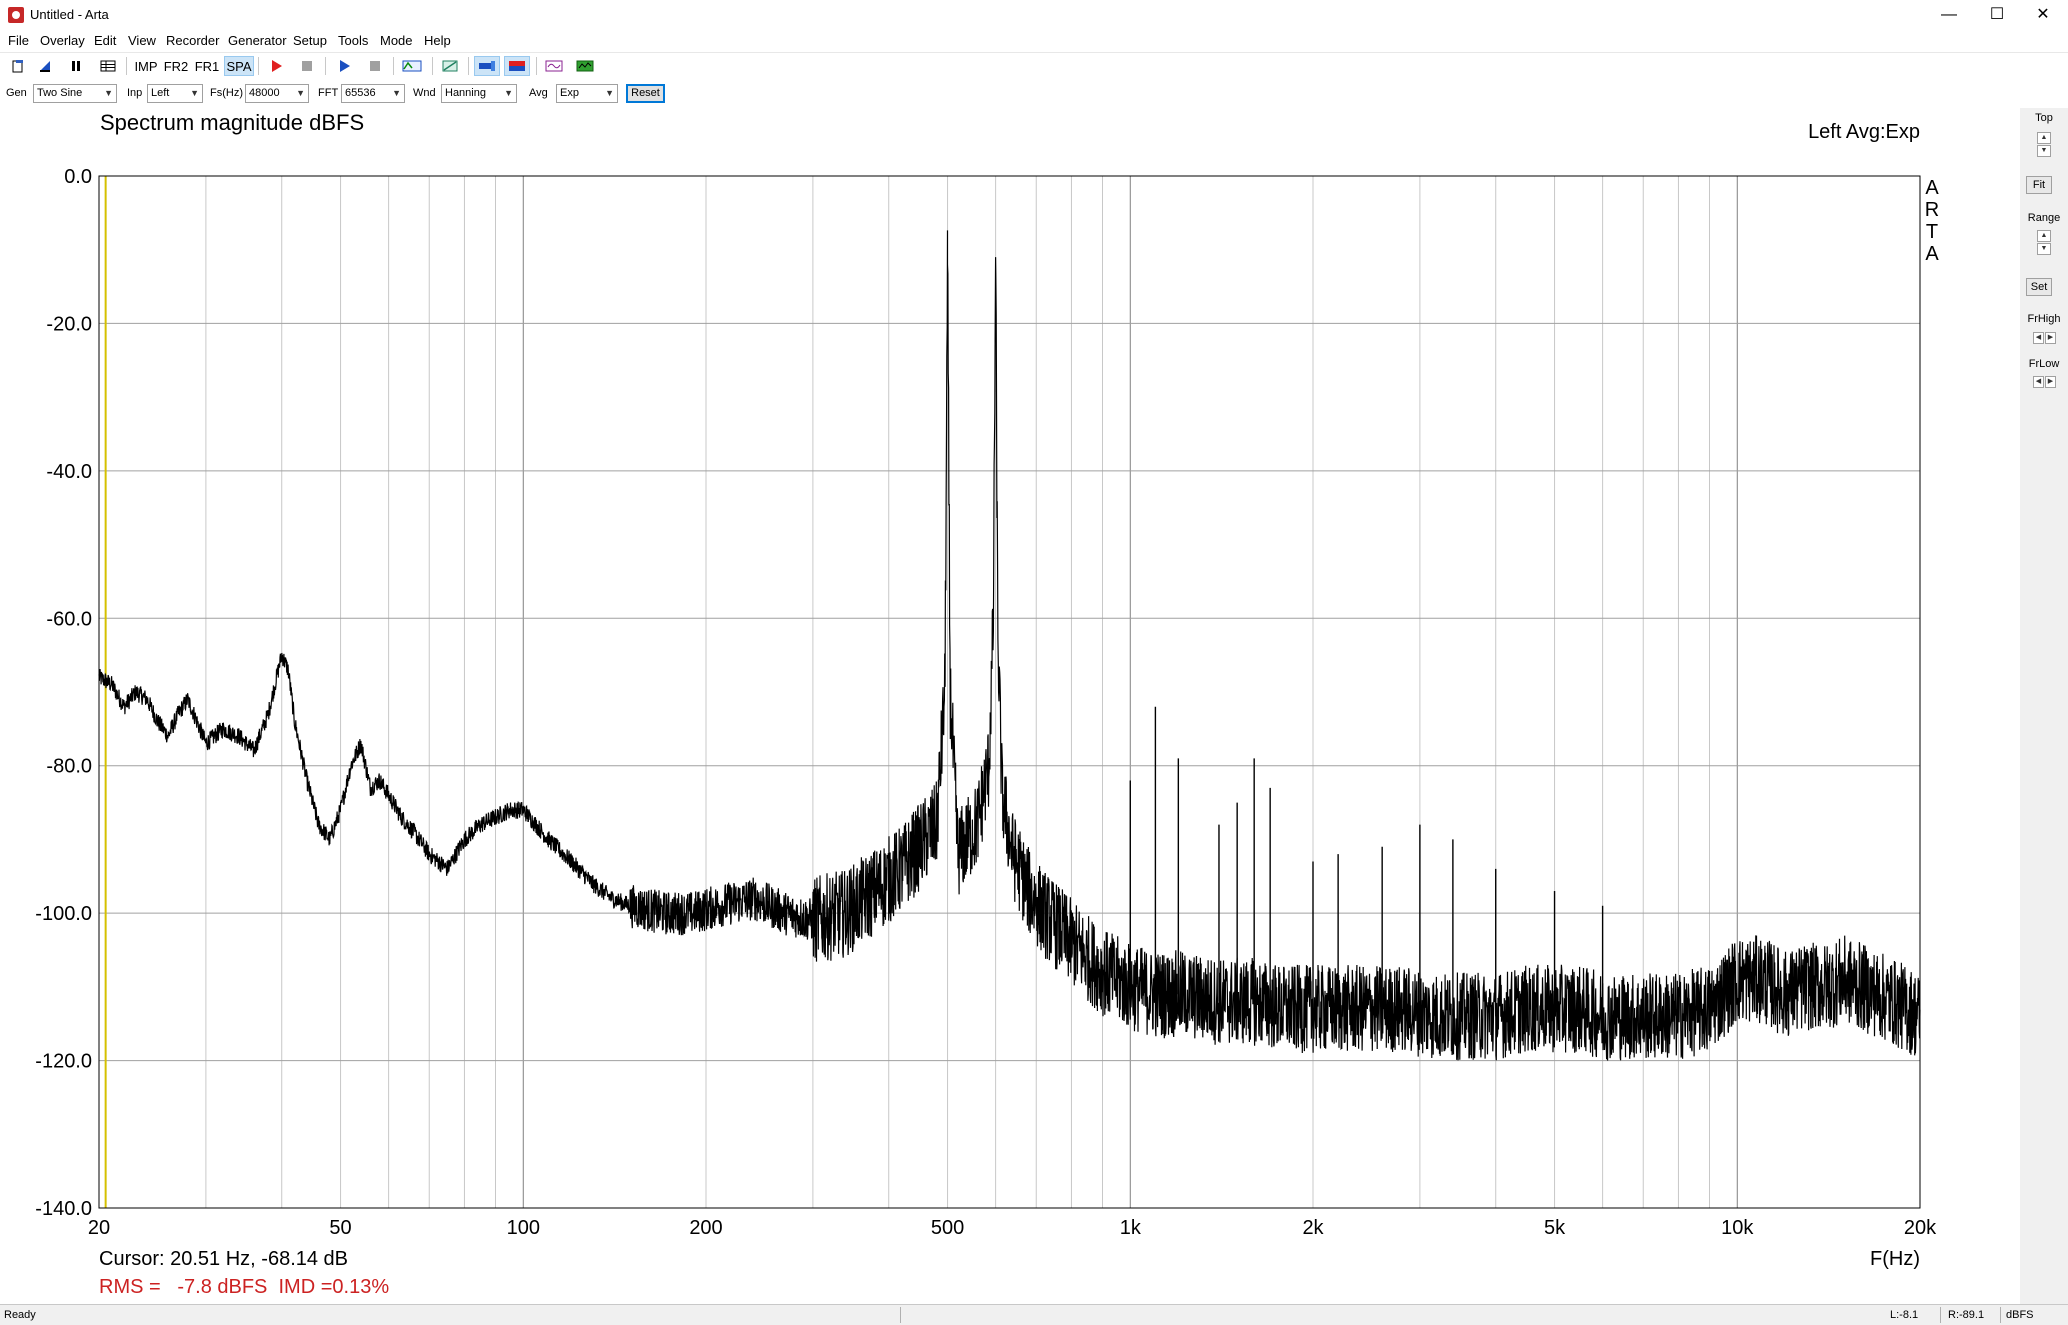 The width and height of the screenshot is (2068, 1325). I want to click on stop-record-icon, so click(307, 66).